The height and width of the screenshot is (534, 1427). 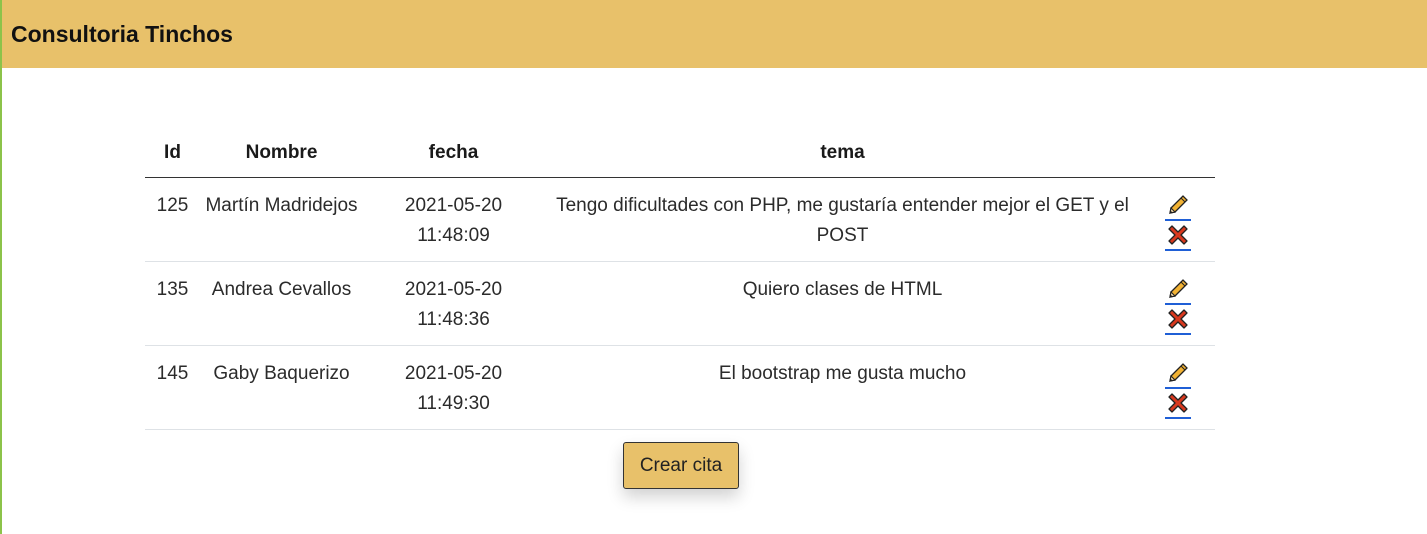 I want to click on header-nombre: Nombre, so click(x=281, y=153).